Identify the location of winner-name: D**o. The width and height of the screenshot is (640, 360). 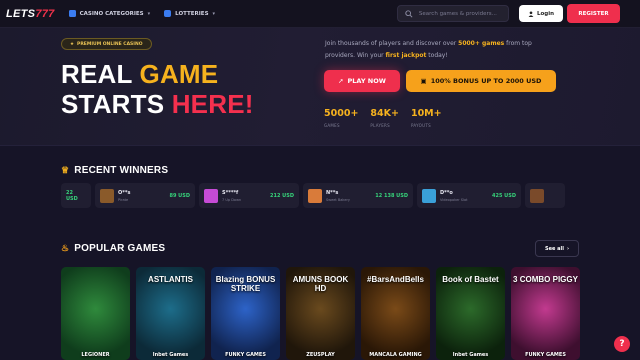
(446, 192).